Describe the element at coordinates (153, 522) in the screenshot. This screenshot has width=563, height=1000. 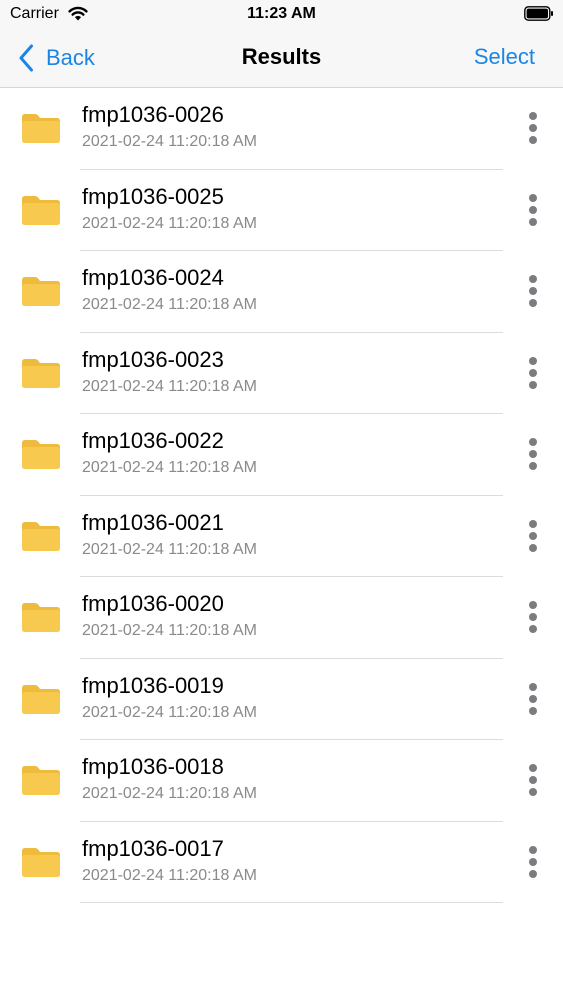
I see `item-name: fmp1036-0021` at that location.